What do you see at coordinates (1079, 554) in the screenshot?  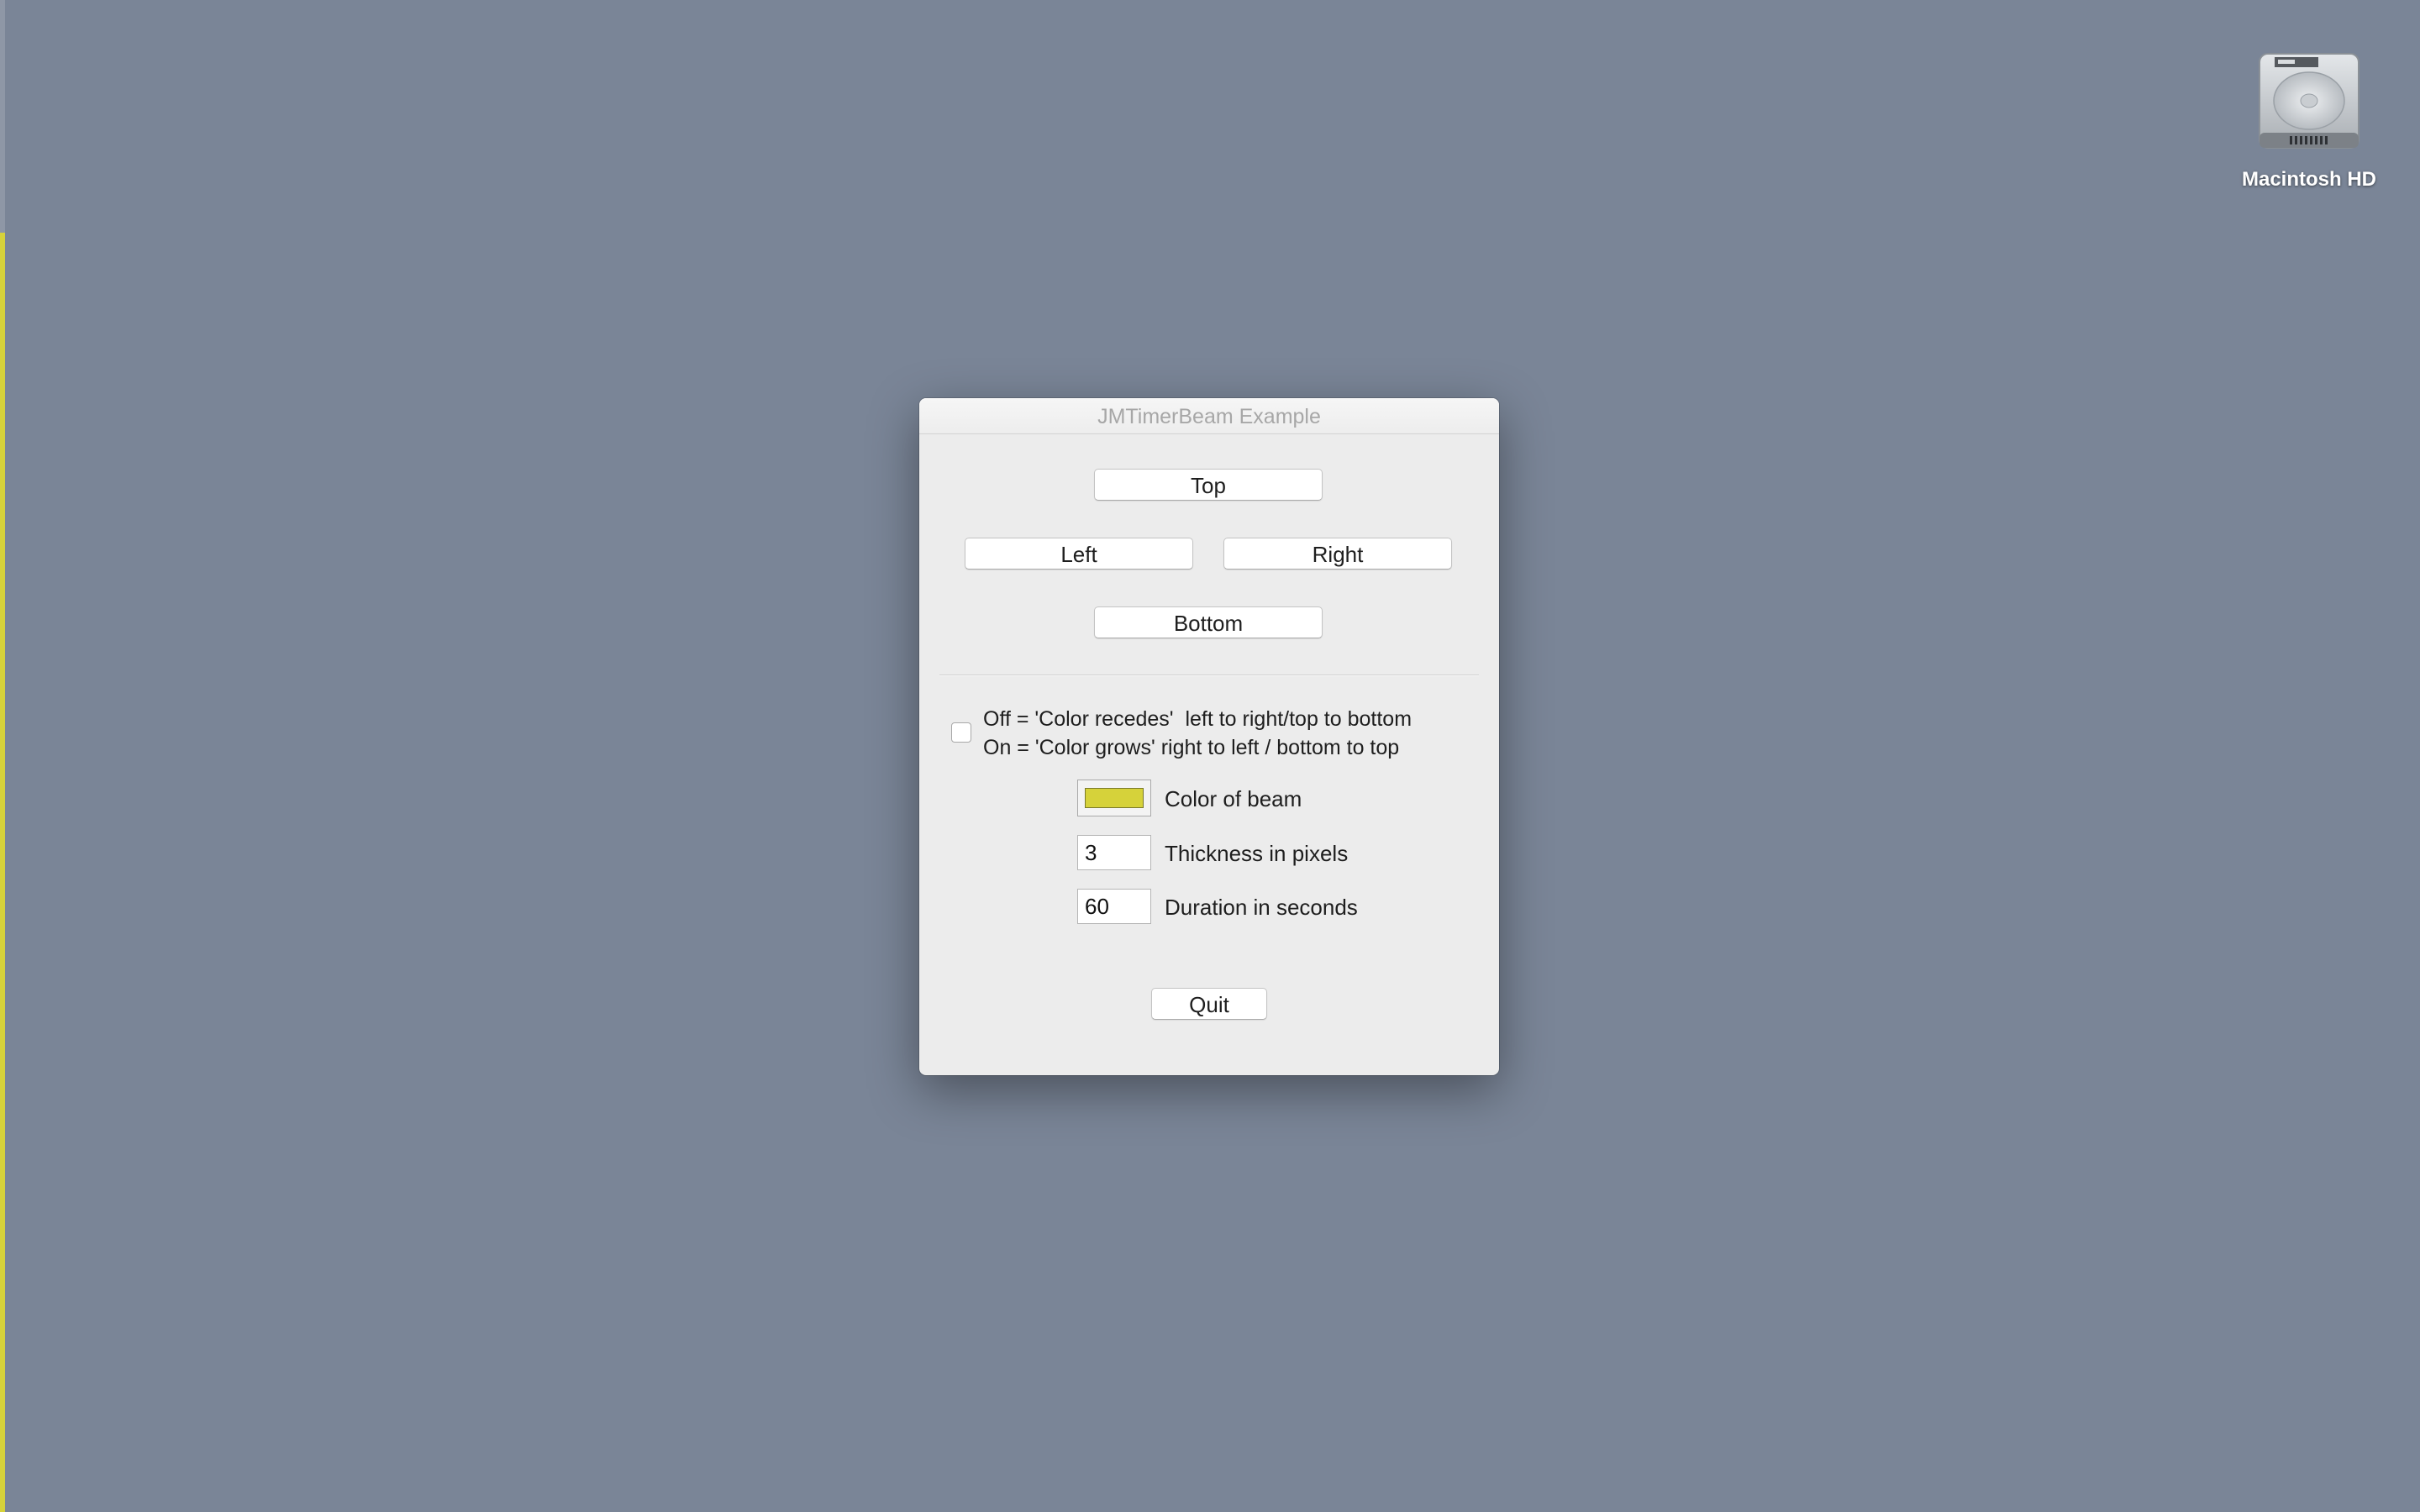 I see `left-button: Left` at bounding box center [1079, 554].